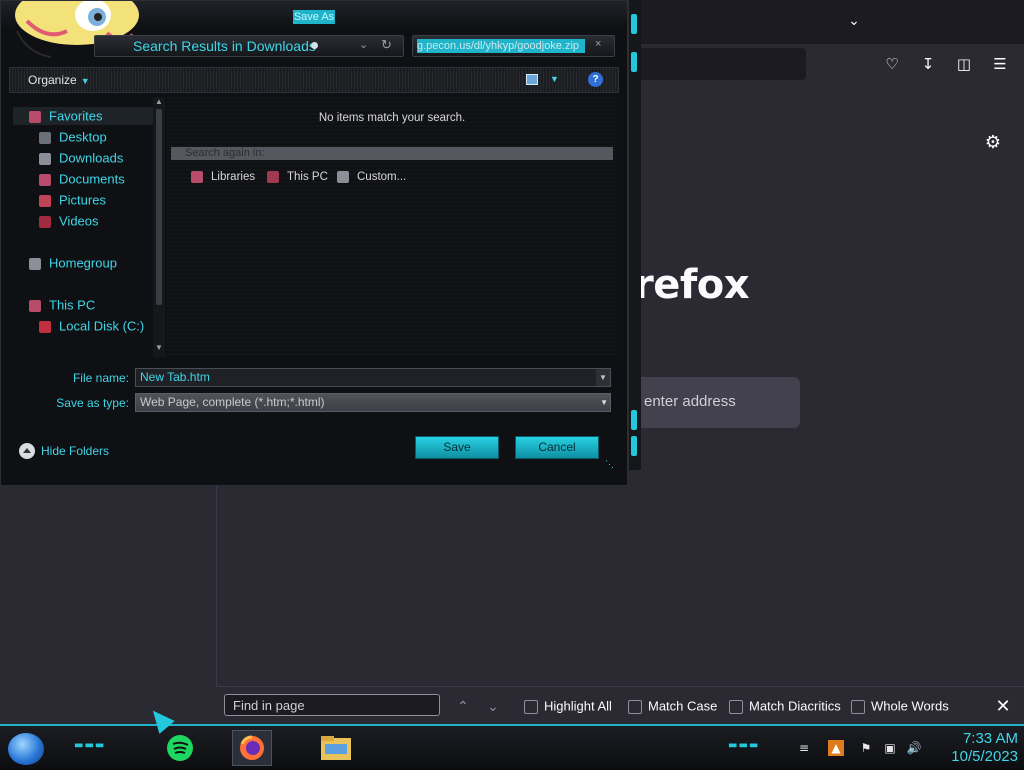 This screenshot has width=1024, height=770. Describe the element at coordinates (532, 79) in the screenshot. I see `change-view-icon` at that location.